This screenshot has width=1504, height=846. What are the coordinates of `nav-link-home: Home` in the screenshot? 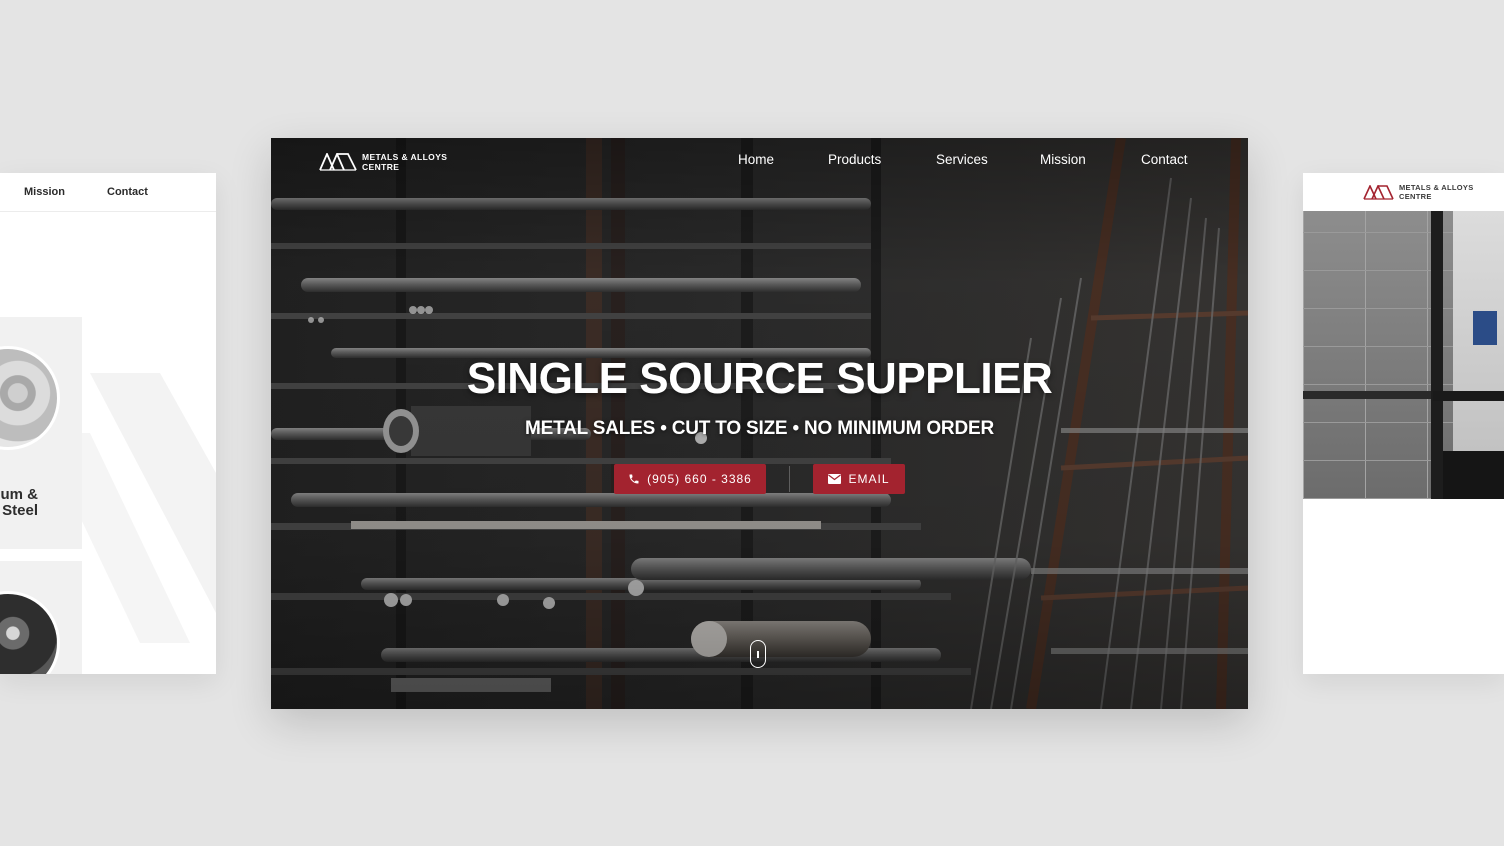 It's located at (756, 159).